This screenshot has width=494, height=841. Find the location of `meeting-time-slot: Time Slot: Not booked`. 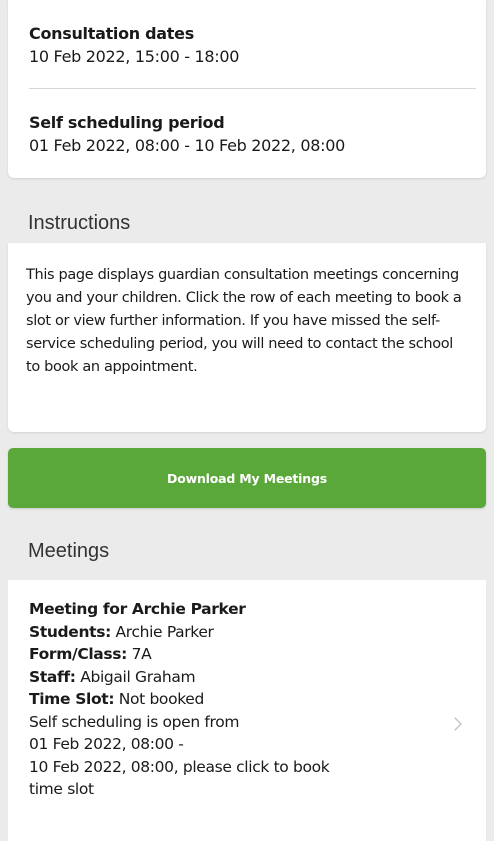

meeting-time-slot: Time Slot: Not booked is located at coordinates (229, 699).